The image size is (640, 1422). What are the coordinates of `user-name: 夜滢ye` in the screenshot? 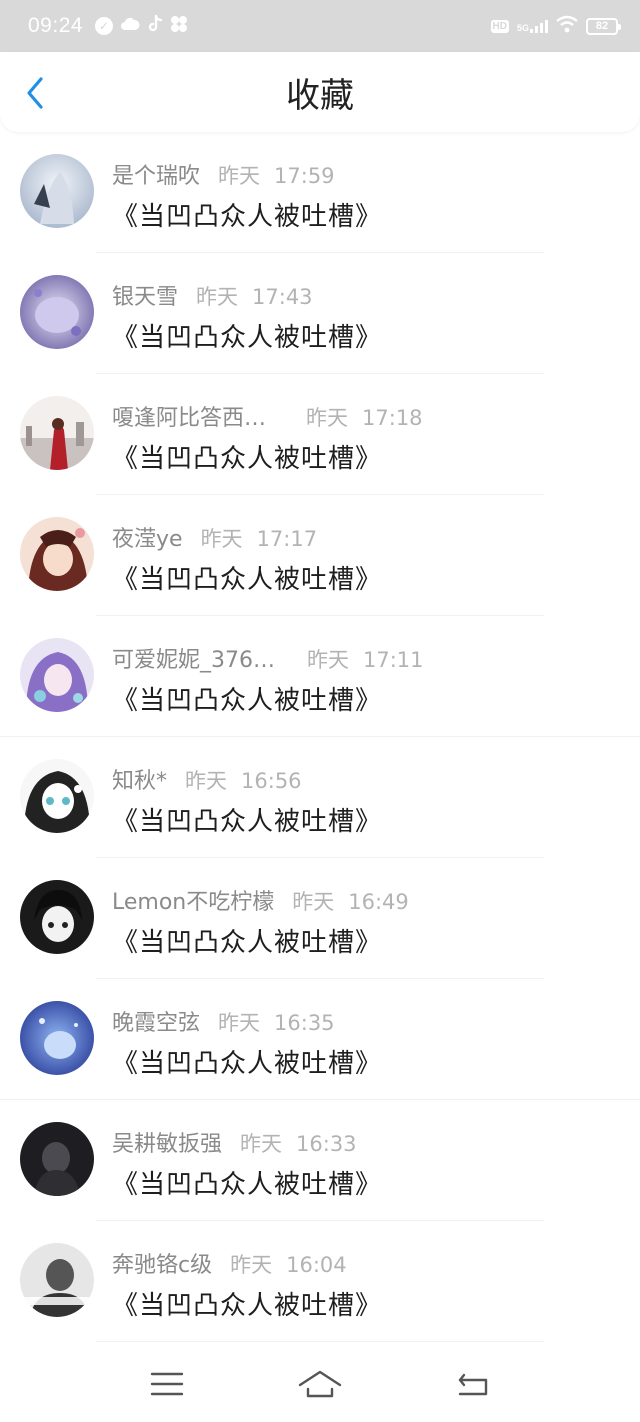 It's located at (147, 537).